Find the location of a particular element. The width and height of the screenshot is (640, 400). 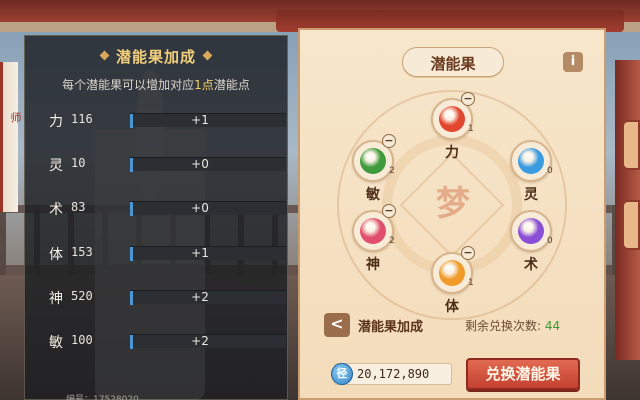

fruit-slot: 0术 is located at coordinates (531, 241).